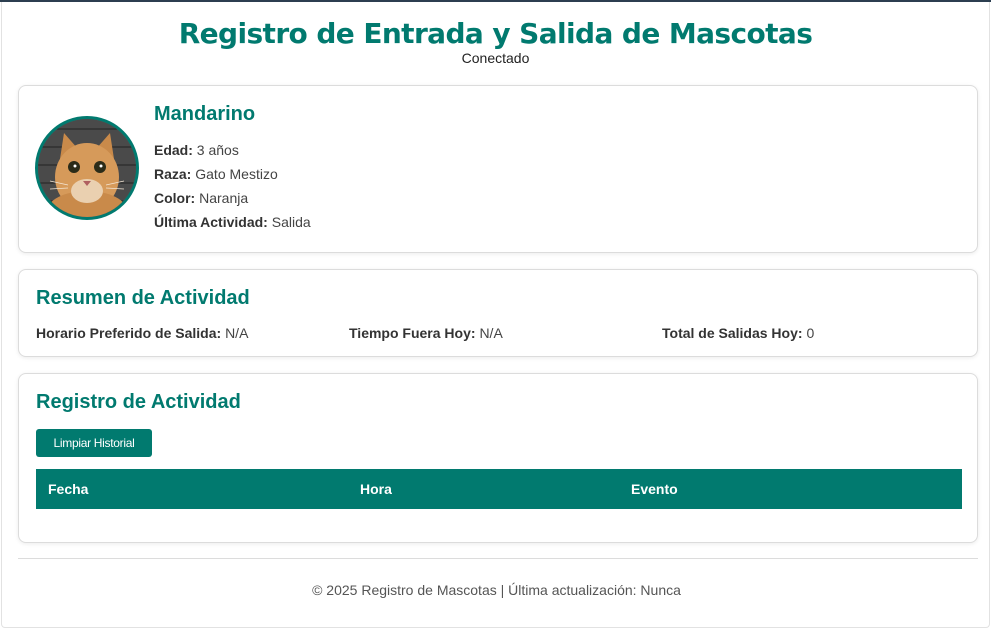 The image size is (991, 629). Describe the element at coordinates (654, 489) in the screenshot. I see `column-header-event: Evento` at that location.